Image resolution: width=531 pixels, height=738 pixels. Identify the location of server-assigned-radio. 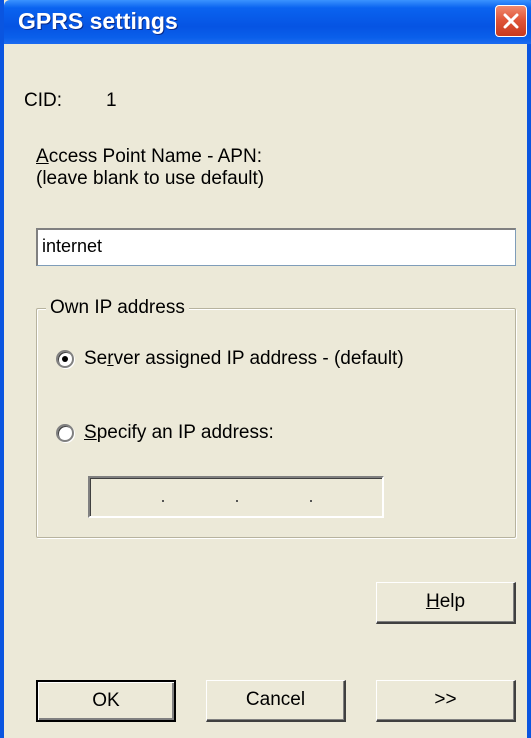
(65, 359).